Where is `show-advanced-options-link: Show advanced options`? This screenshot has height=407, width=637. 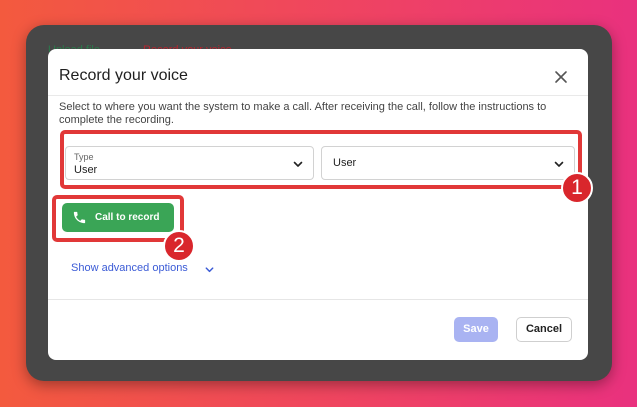
show-advanced-options-link: Show advanced options is located at coordinates (142, 268).